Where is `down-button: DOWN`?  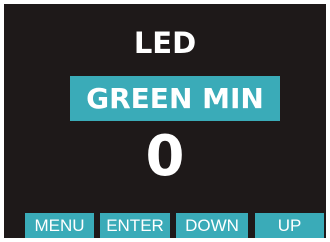
down-button: DOWN is located at coordinates (212, 225).